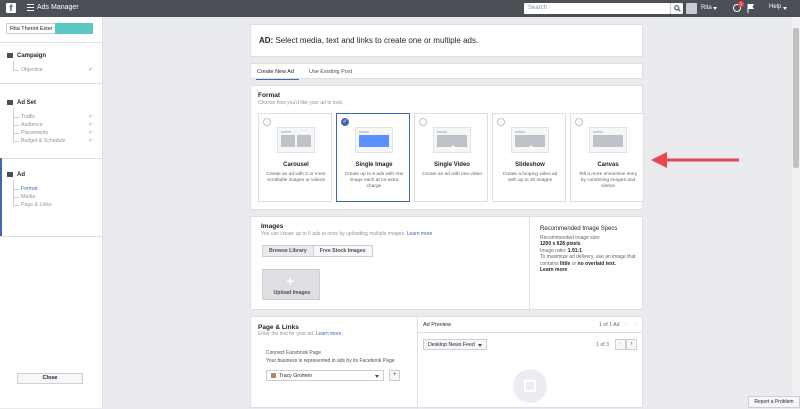  What do you see at coordinates (11, 8) in the screenshot?
I see `facebook-logo-icon: f` at bounding box center [11, 8].